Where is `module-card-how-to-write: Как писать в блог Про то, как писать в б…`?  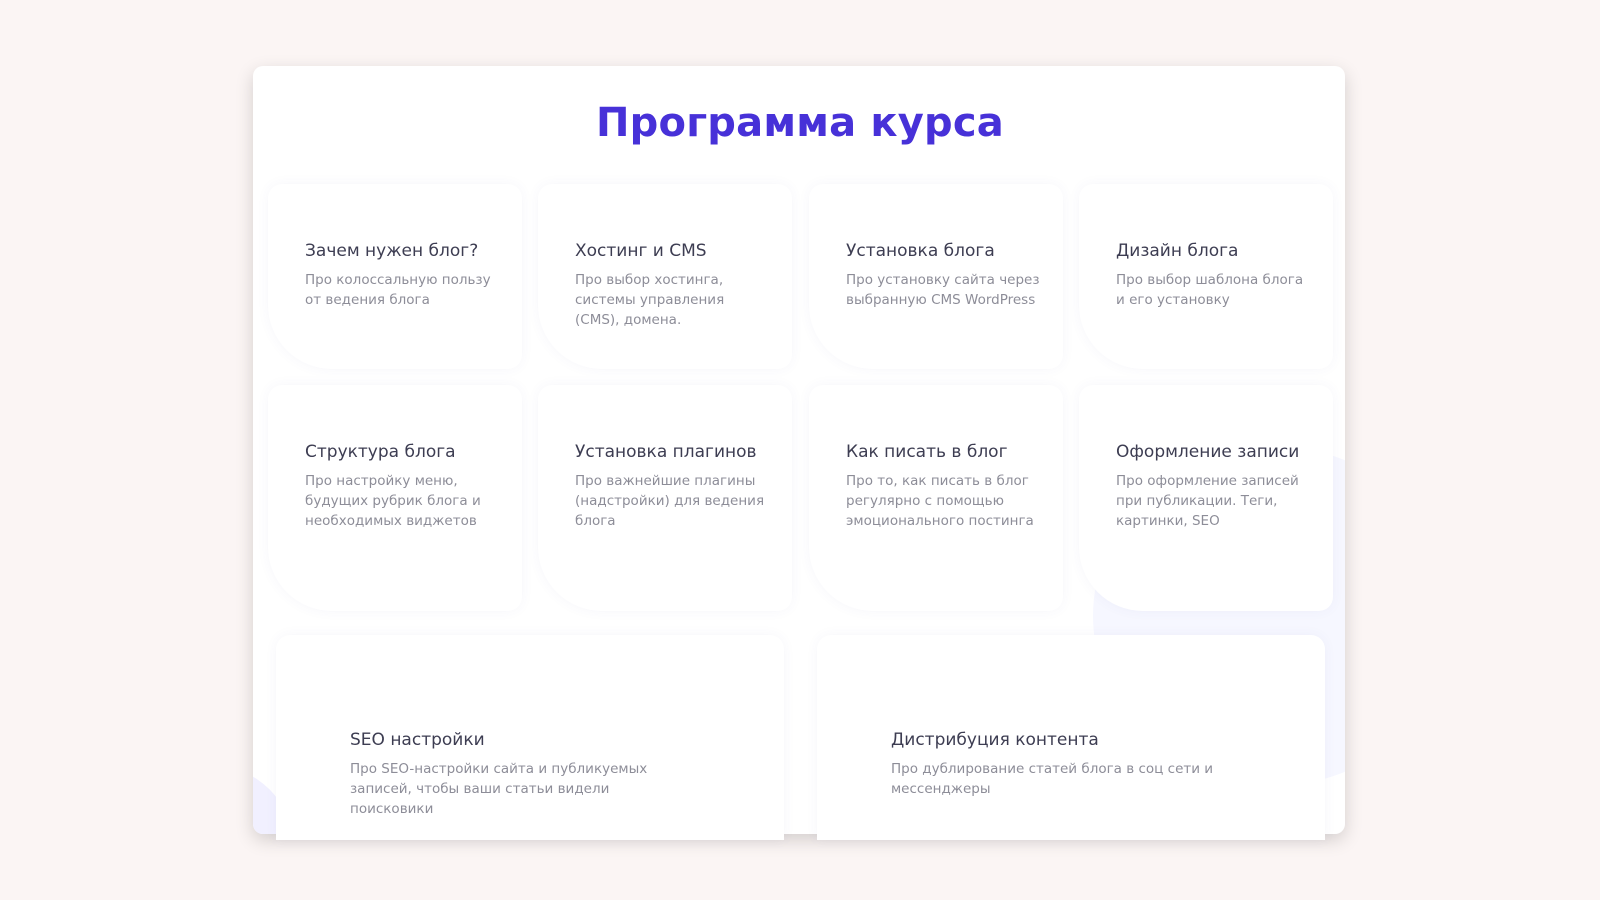 module-card-how-to-write: Как писать в блог Про то, как писать в б… is located at coordinates (936, 498).